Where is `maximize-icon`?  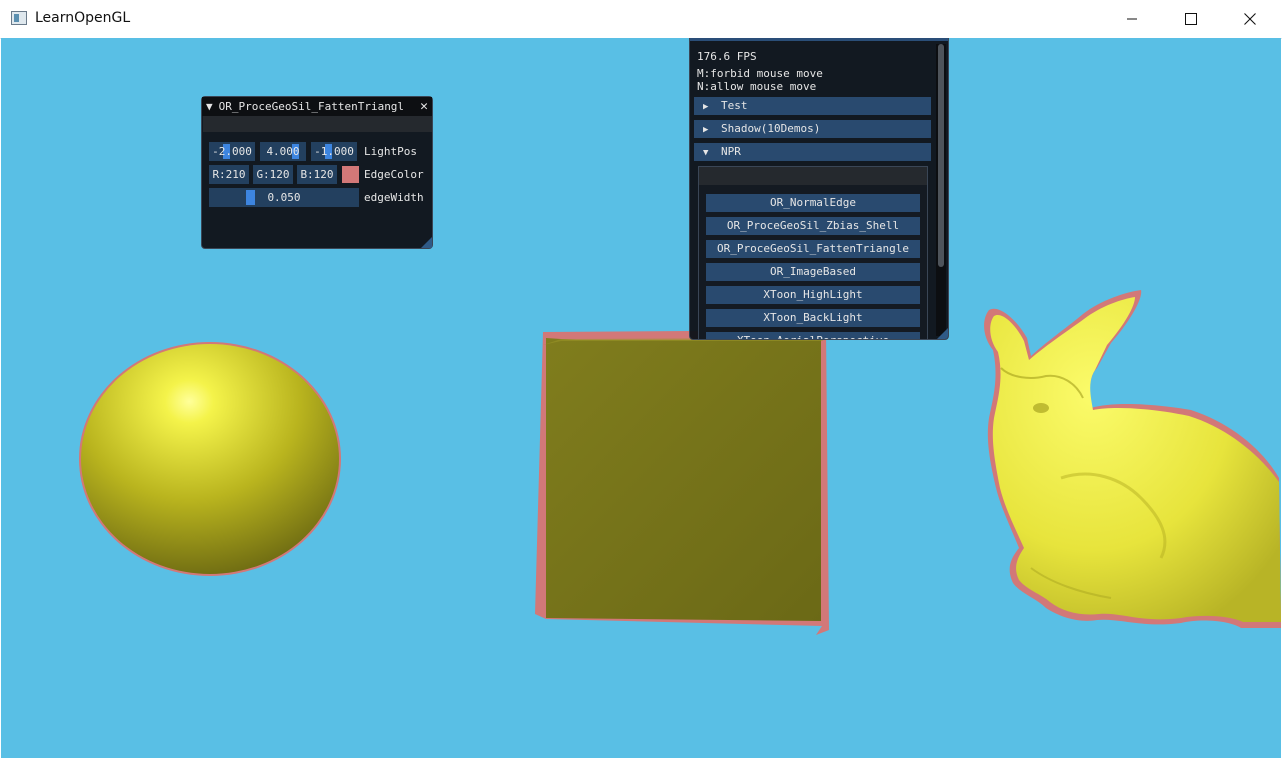 maximize-icon is located at coordinates (1191, 19).